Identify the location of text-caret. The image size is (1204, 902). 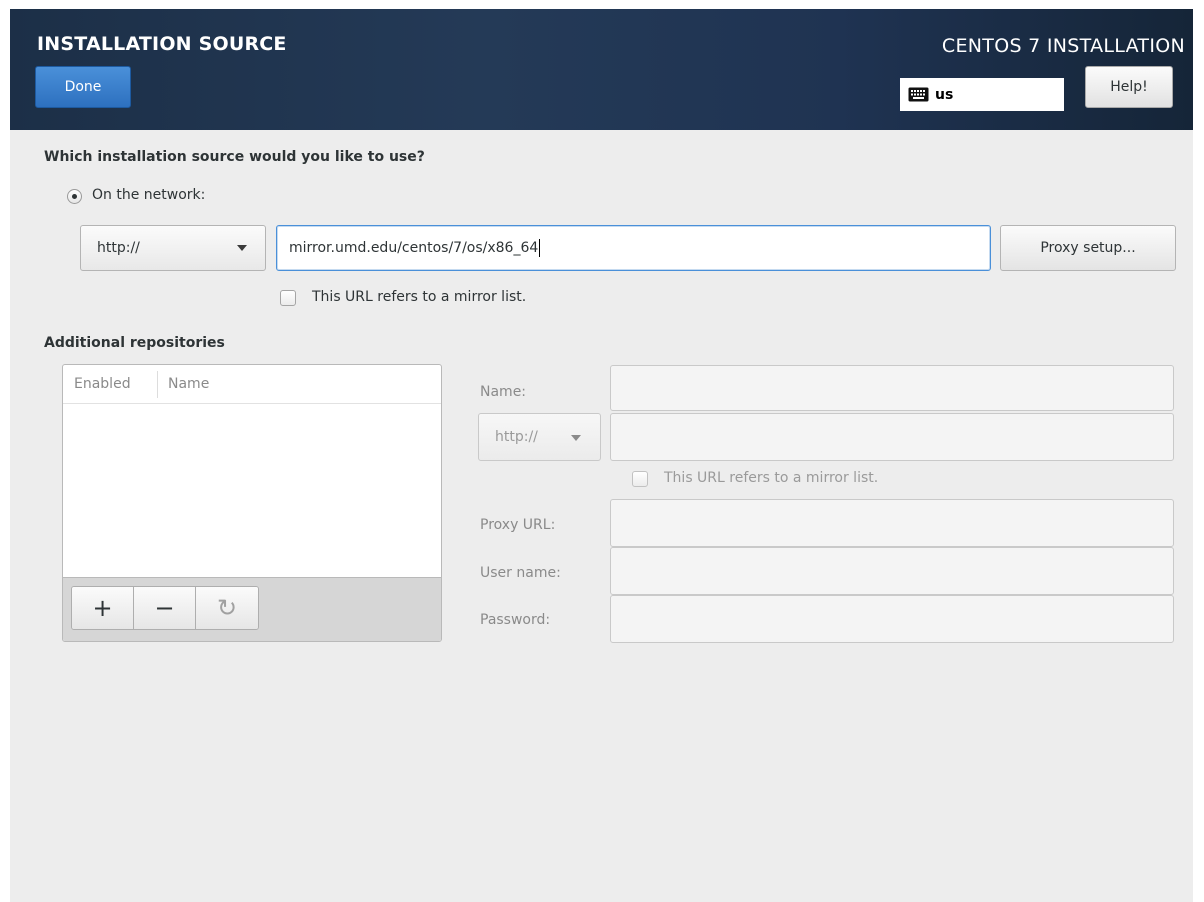
(540, 248).